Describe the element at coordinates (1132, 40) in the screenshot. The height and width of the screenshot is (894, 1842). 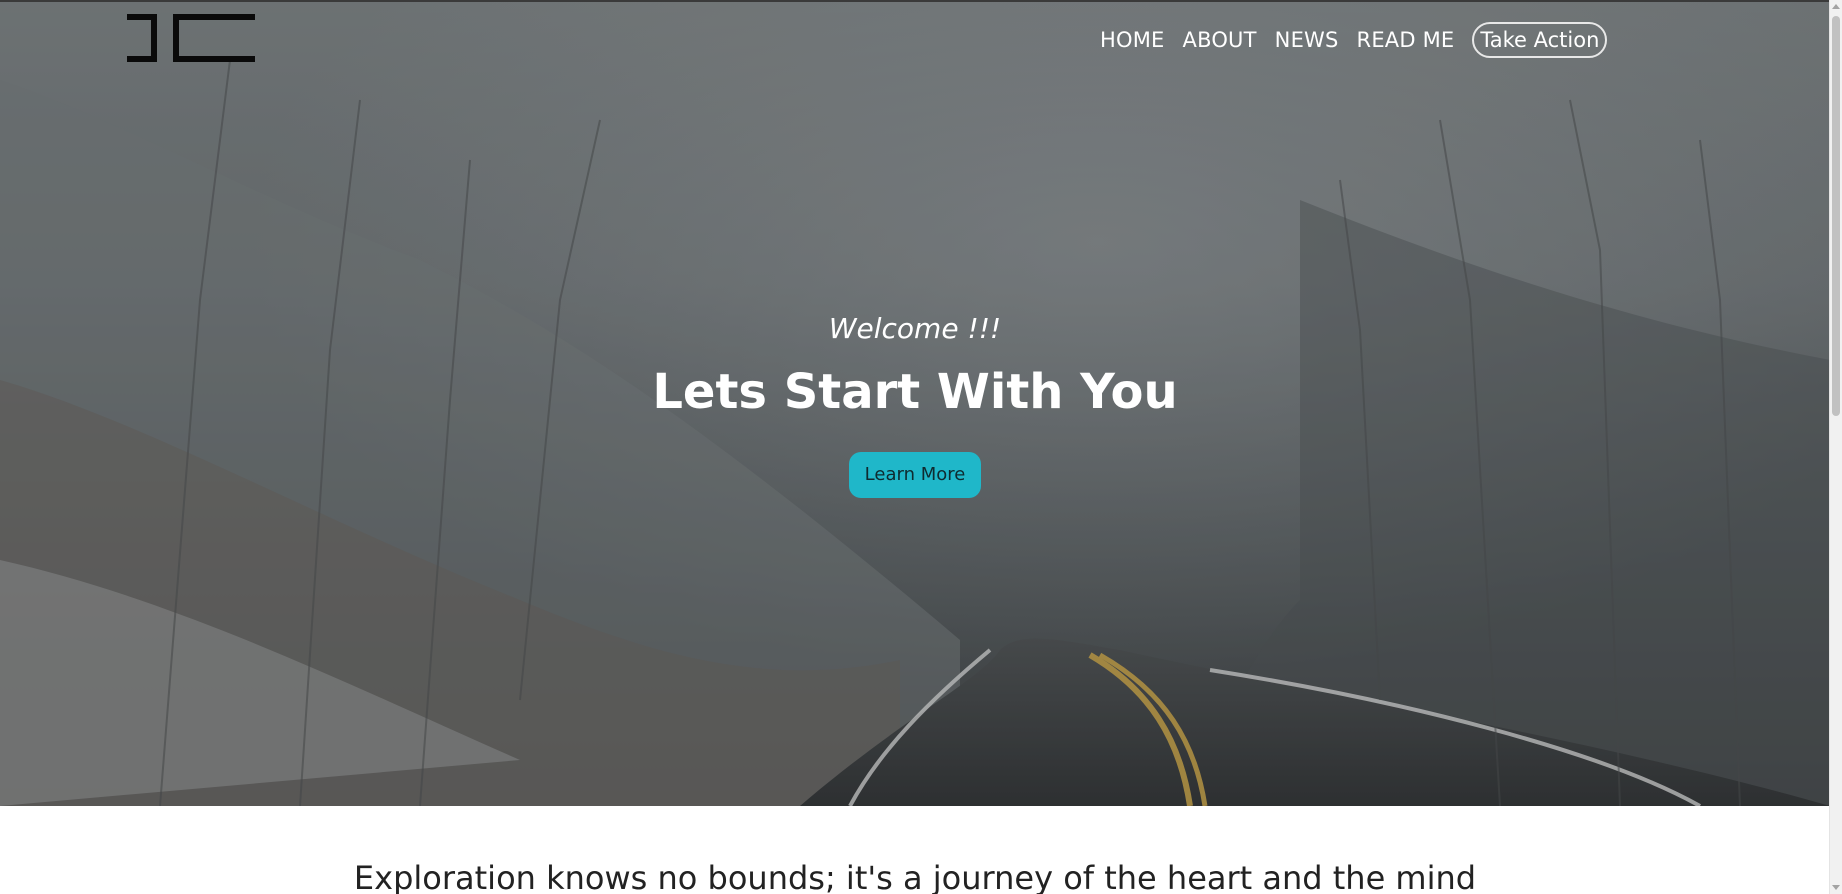
I see `nav-item-home: HOME` at that location.